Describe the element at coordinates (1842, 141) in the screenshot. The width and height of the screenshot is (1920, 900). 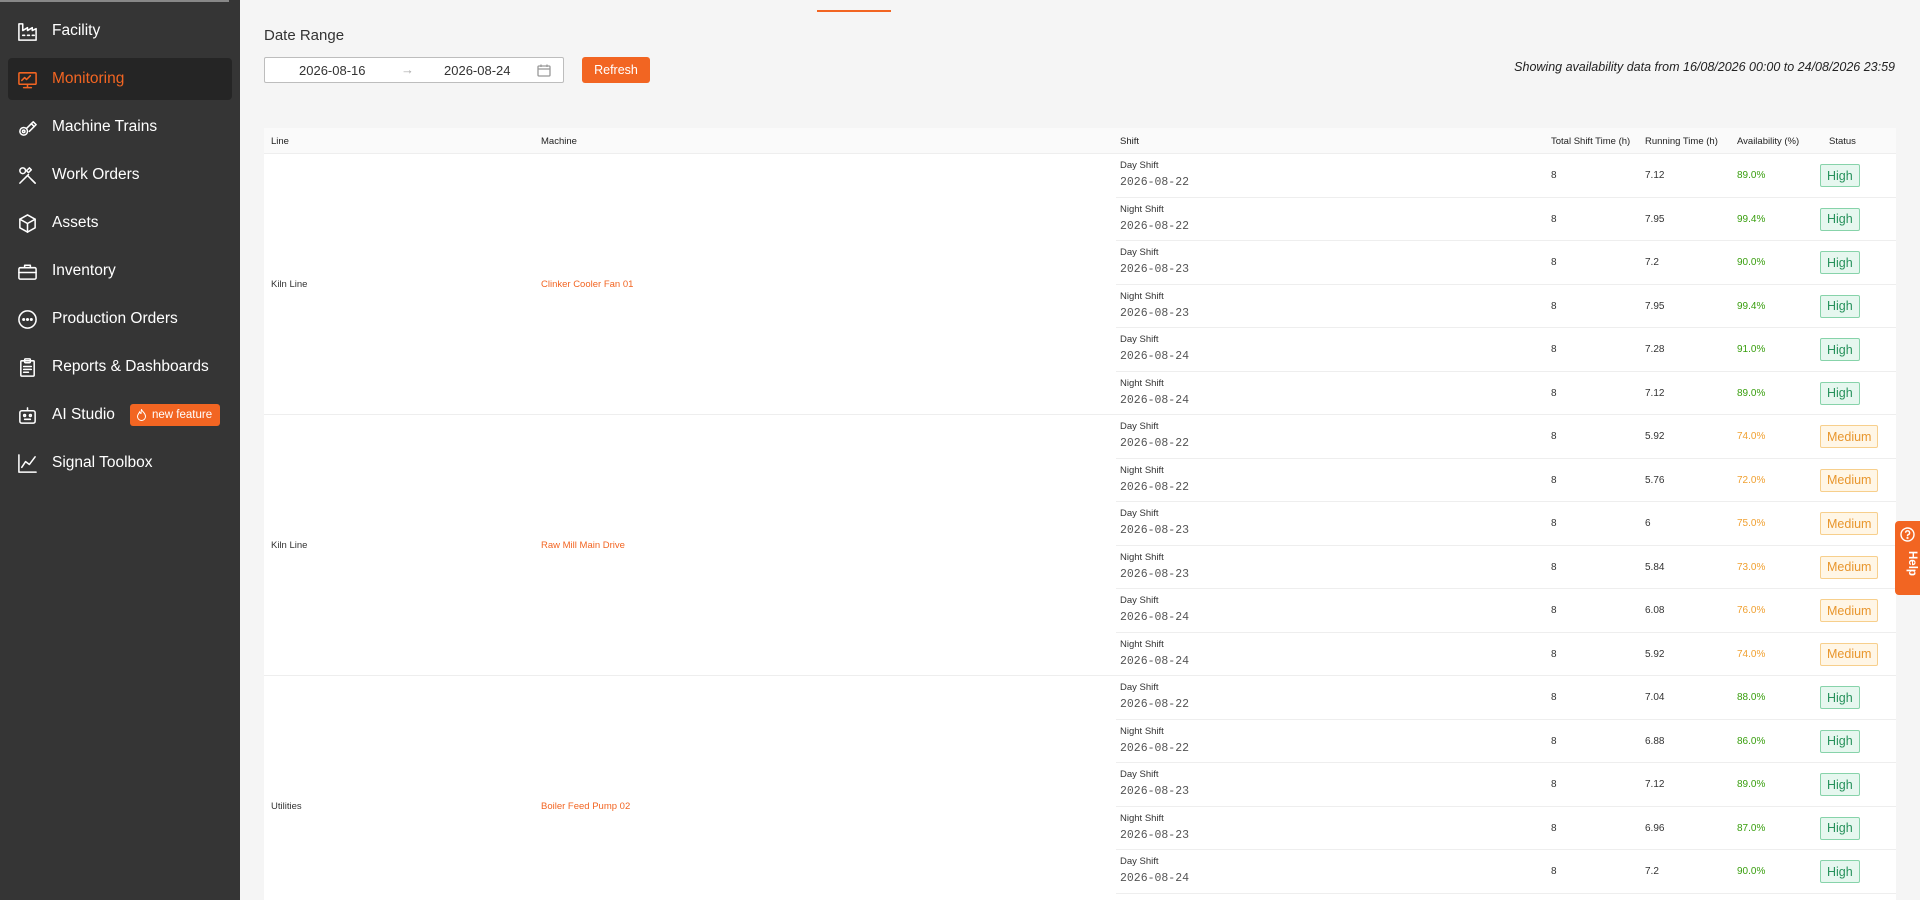
I see `column-header-status: Status` at that location.